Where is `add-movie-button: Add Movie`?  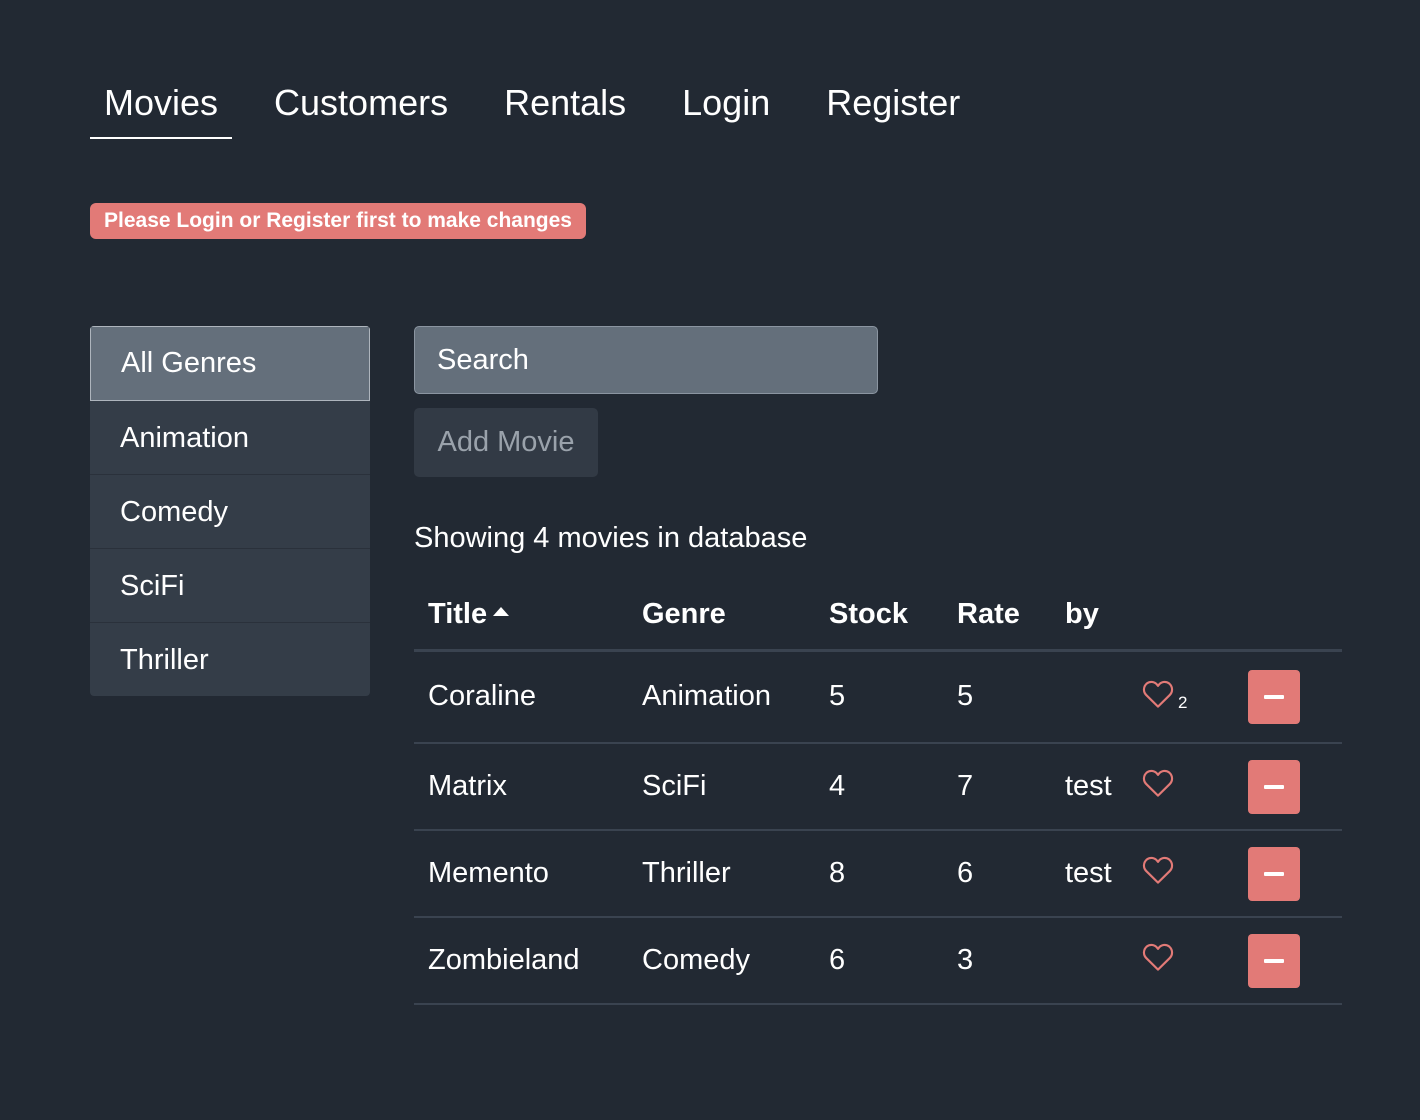
add-movie-button: Add Movie is located at coordinates (506, 442).